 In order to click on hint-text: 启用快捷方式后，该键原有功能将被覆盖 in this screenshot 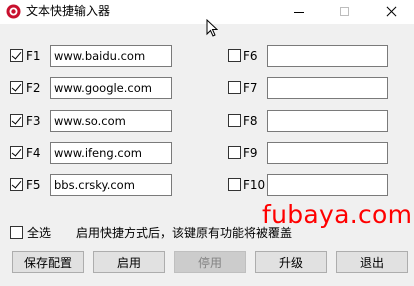, I will do `click(184, 233)`.